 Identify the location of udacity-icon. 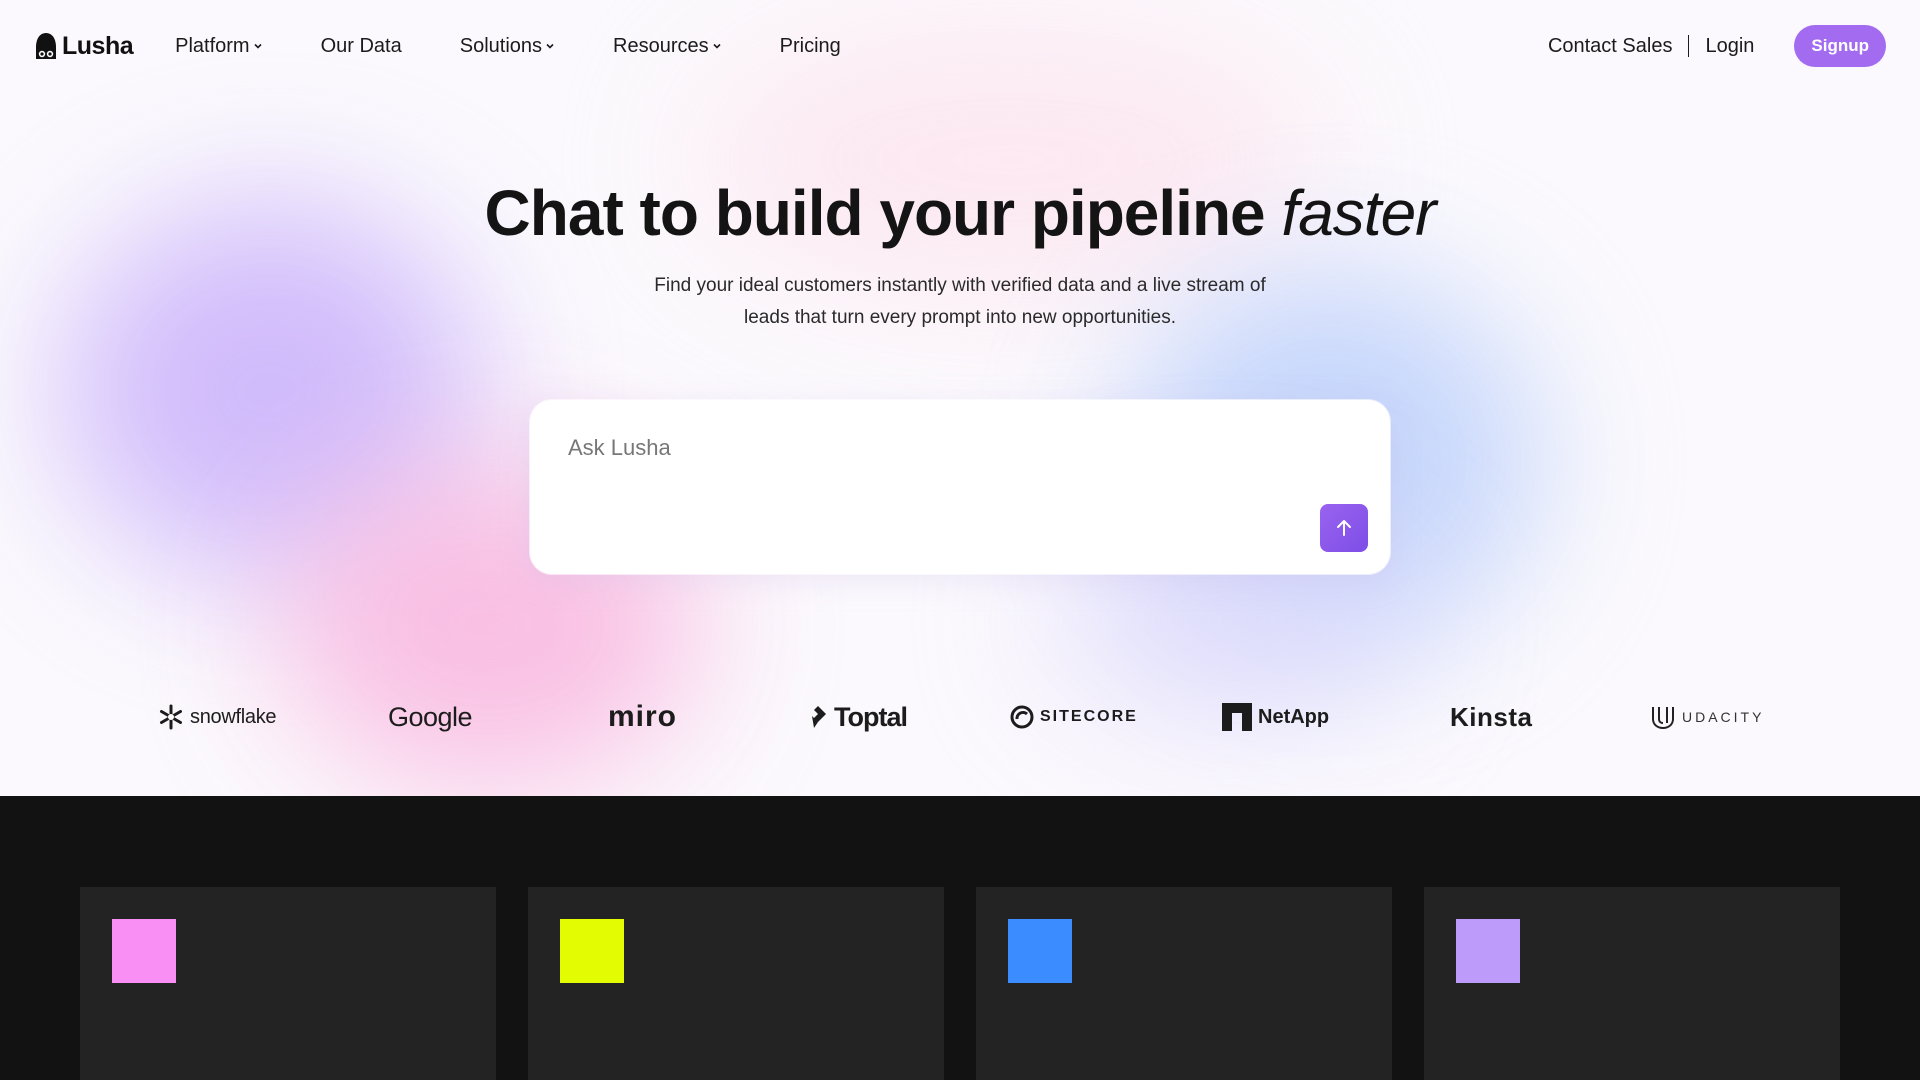
(1663, 718).